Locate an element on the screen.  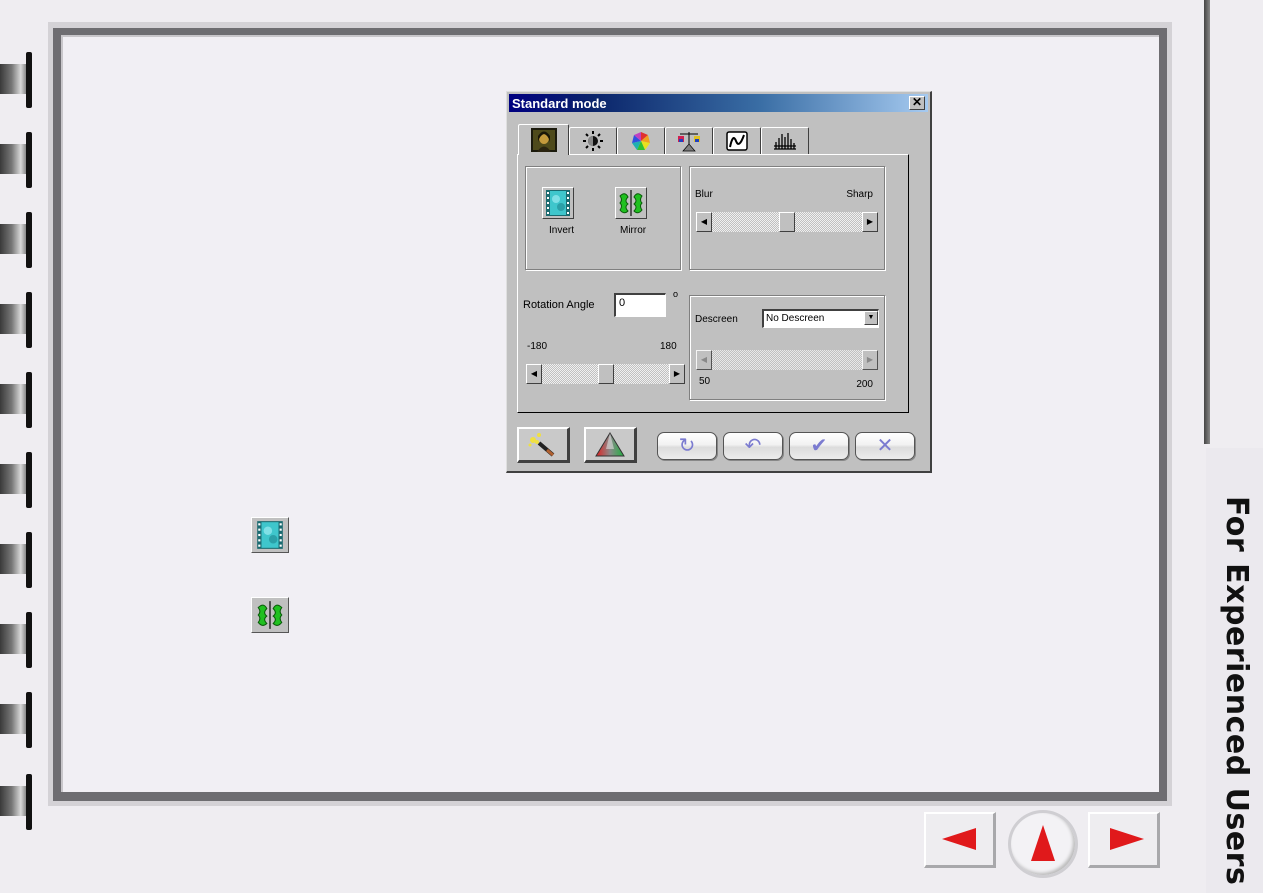
rotation-slider-thumb is located at coordinates (605, 374).